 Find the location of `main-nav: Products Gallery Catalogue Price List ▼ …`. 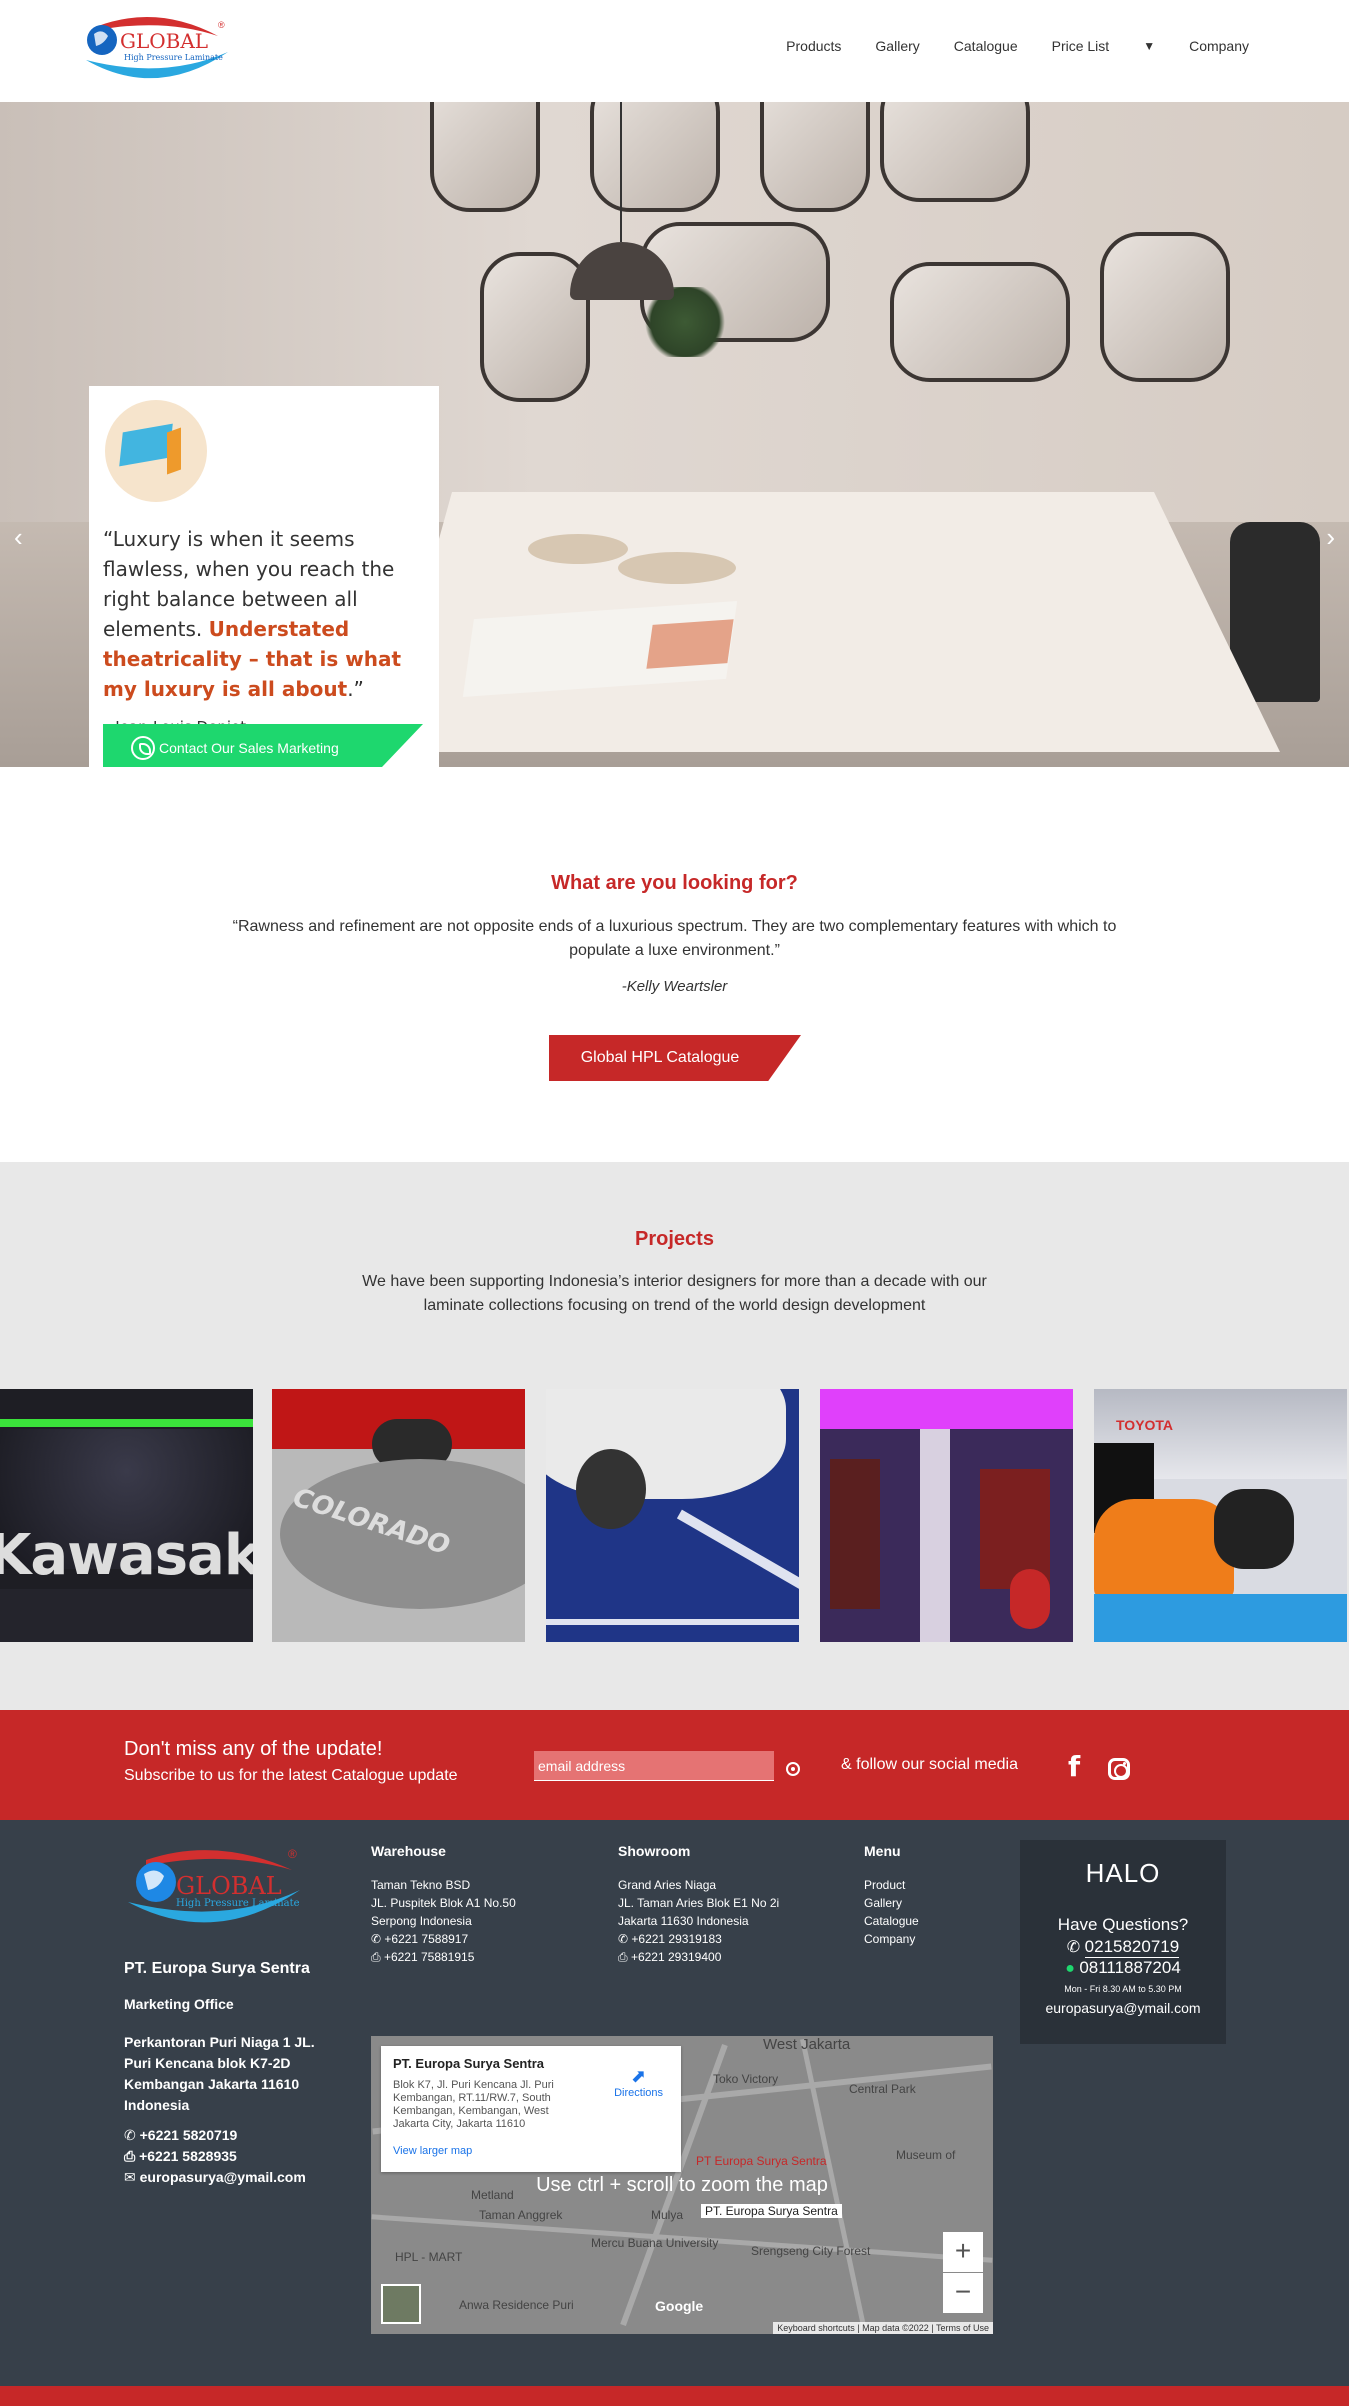

main-nav: Products Gallery Catalogue Price List ▼ … is located at coordinates (1000, 46).